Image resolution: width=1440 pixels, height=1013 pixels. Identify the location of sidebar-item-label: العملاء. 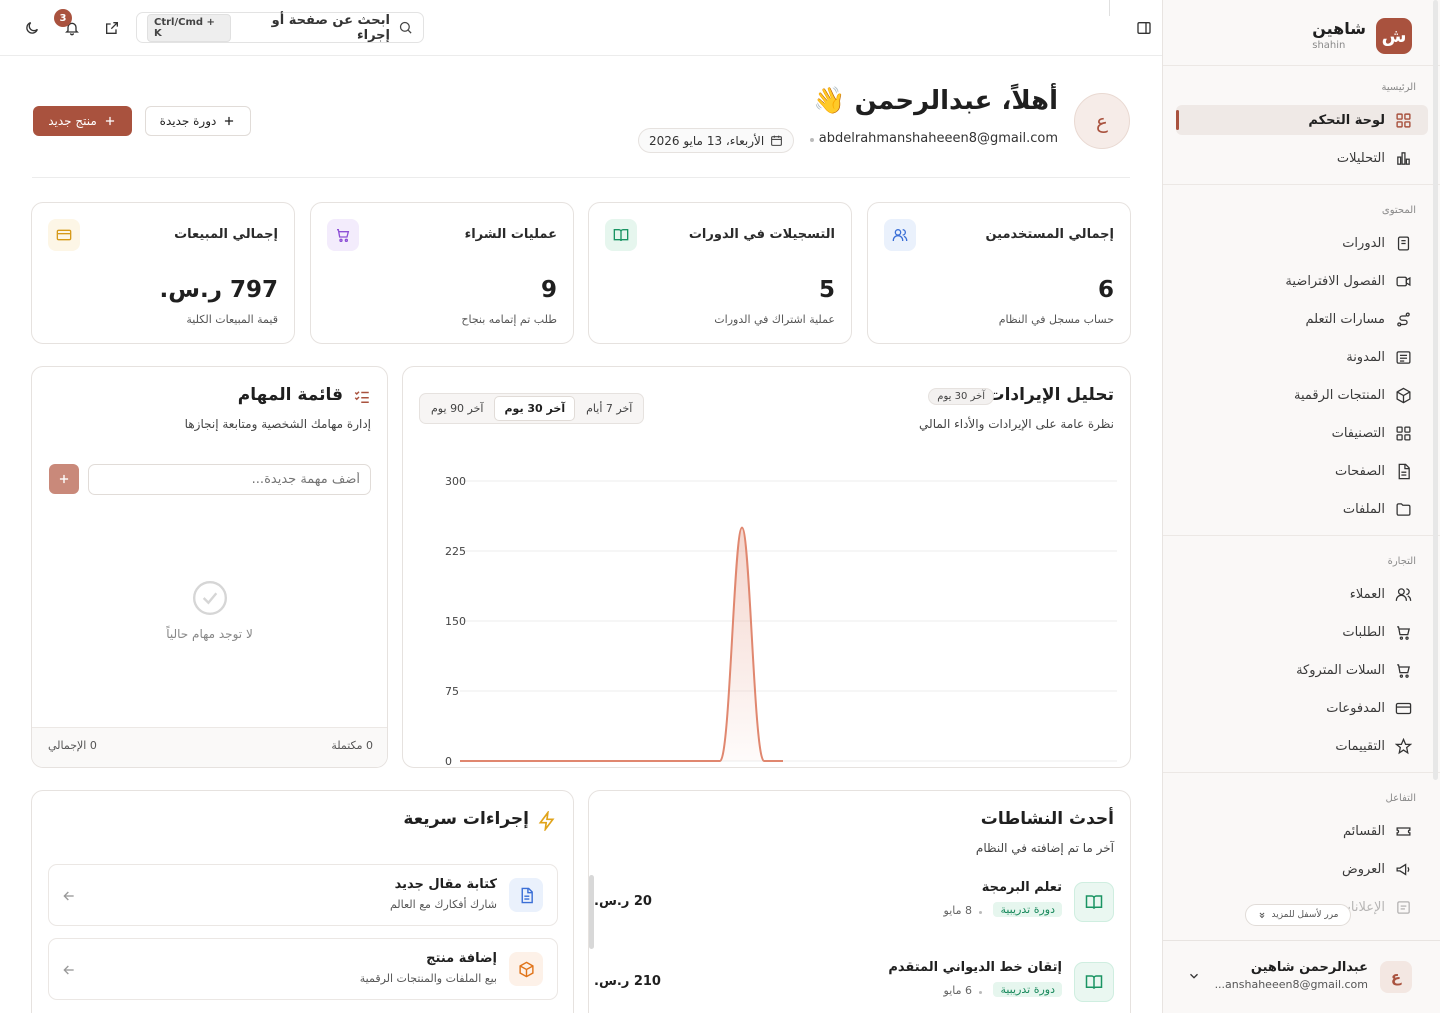
(1367, 594).